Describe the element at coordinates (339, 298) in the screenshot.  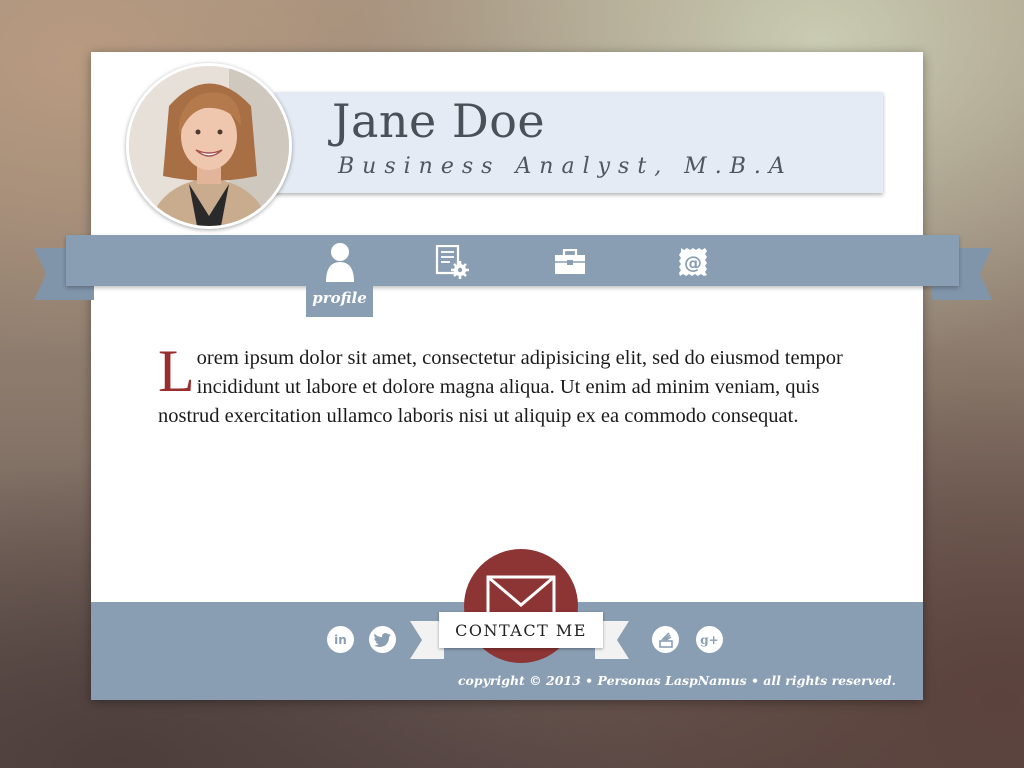
I see `nav-label-profile: profile` at that location.